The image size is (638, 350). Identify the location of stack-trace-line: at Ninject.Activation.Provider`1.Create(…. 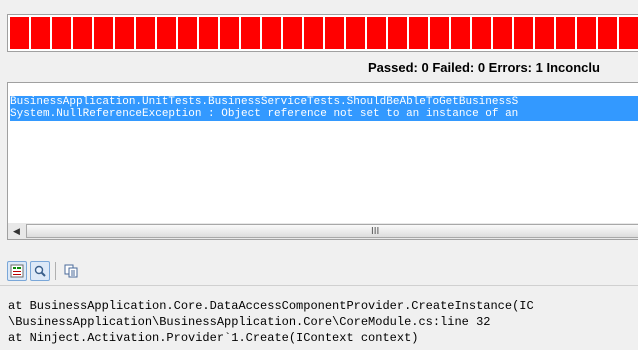
(213, 338).